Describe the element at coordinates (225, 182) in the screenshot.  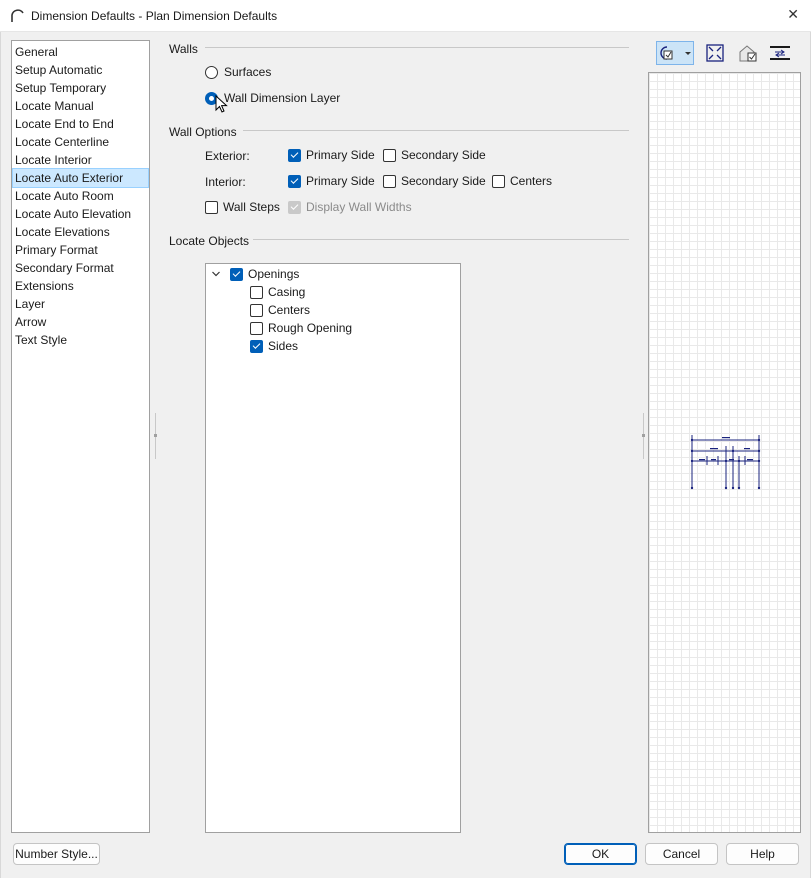
I see `interior-label: Interior:` at that location.